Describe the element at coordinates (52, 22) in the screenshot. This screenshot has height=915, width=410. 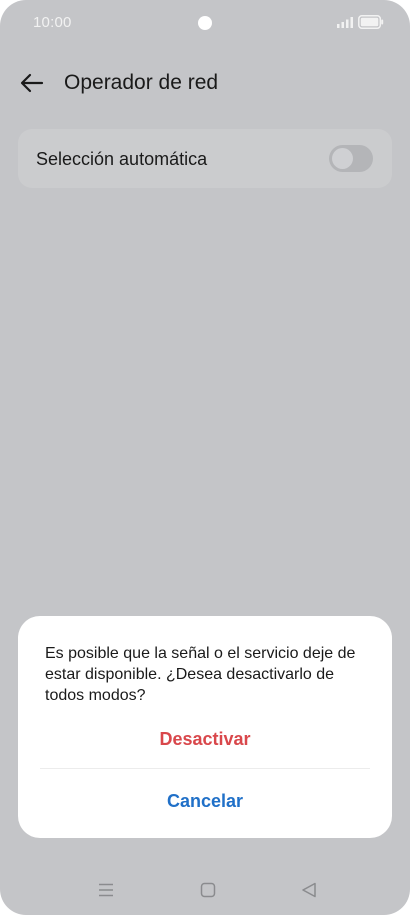
I see `status-time: 10:00` at that location.